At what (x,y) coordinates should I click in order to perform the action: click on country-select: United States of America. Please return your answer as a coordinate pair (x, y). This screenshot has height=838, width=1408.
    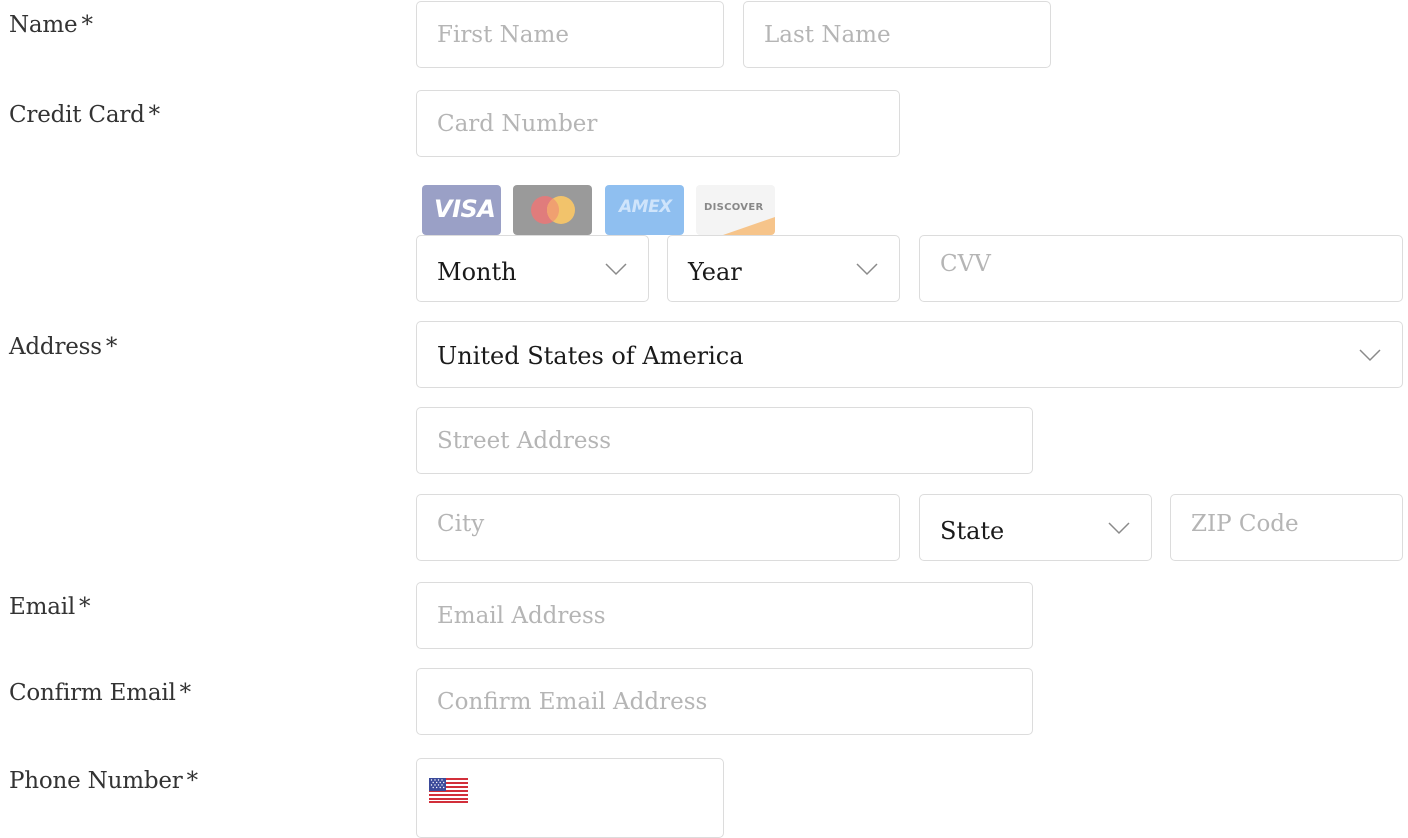
    Looking at the image, I should click on (909, 354).